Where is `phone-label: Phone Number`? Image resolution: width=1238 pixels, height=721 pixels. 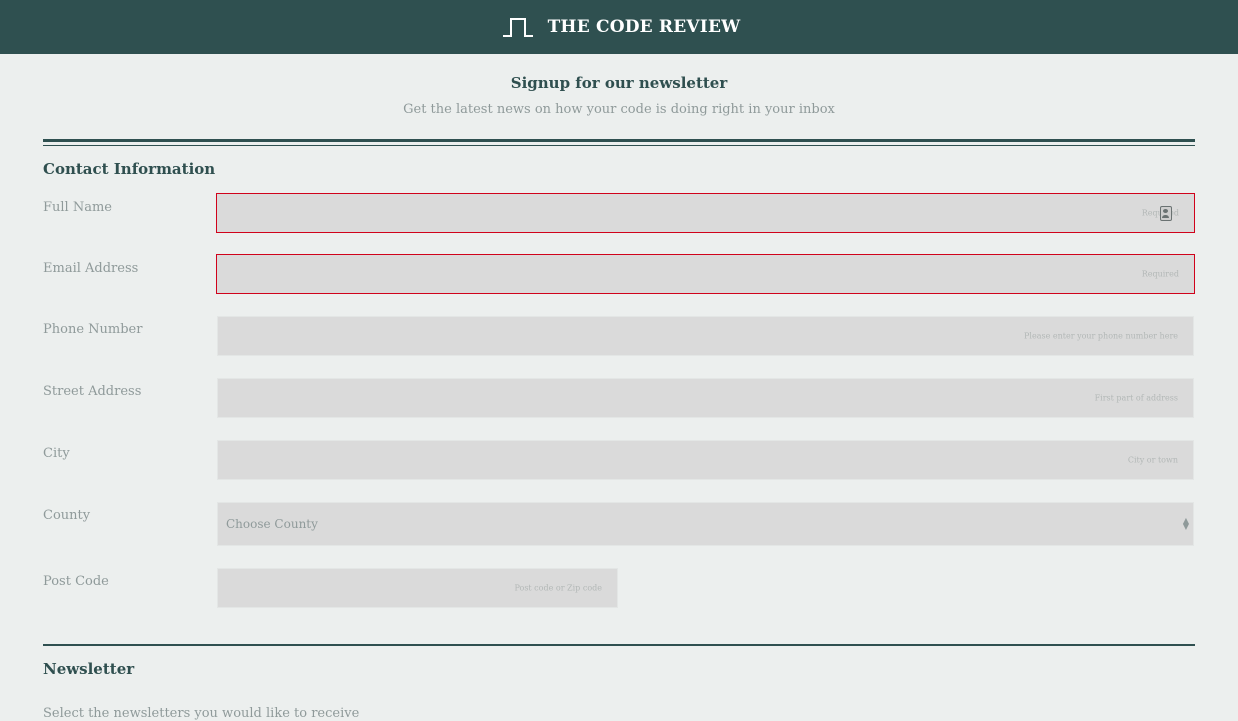 phone-label: Phone Number is located at coordinates (93, 329).